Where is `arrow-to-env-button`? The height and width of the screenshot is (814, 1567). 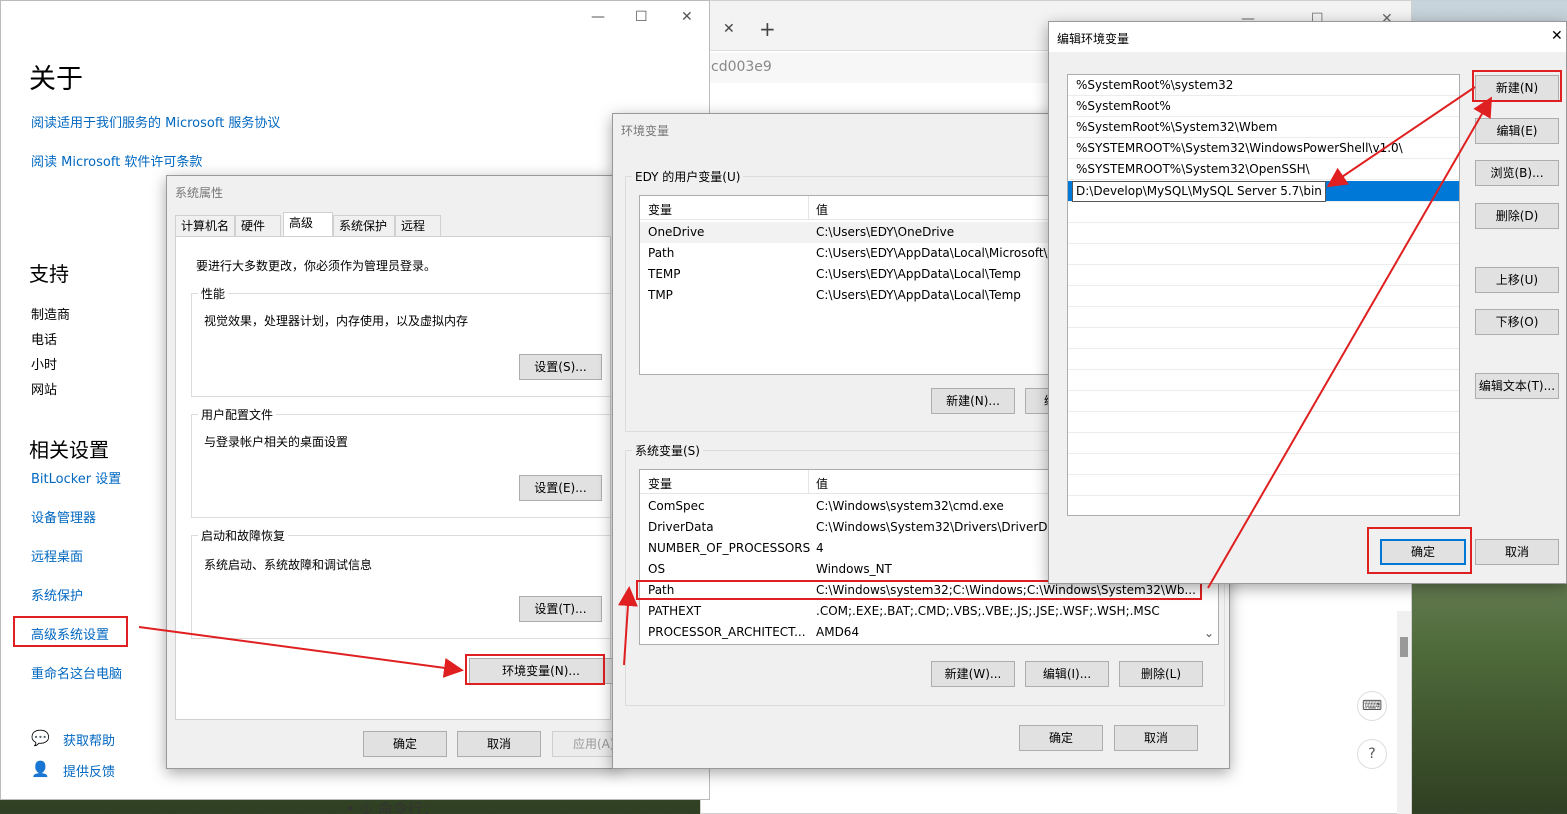 arrow-to-env-button is located at coordinates (301, 652).